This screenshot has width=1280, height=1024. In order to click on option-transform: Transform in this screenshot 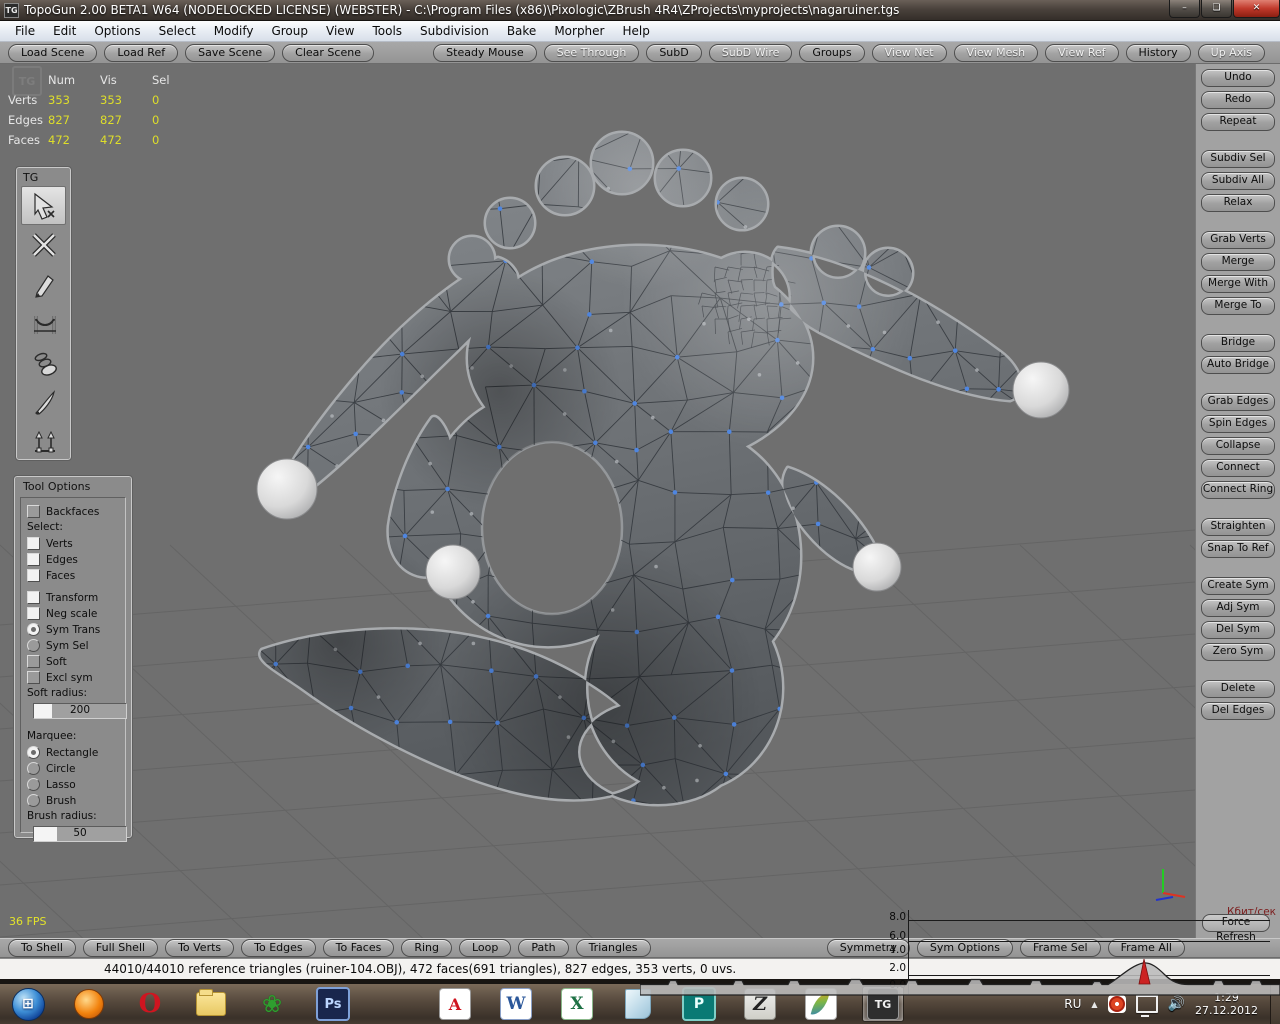, I will do `click(76, 597)`.